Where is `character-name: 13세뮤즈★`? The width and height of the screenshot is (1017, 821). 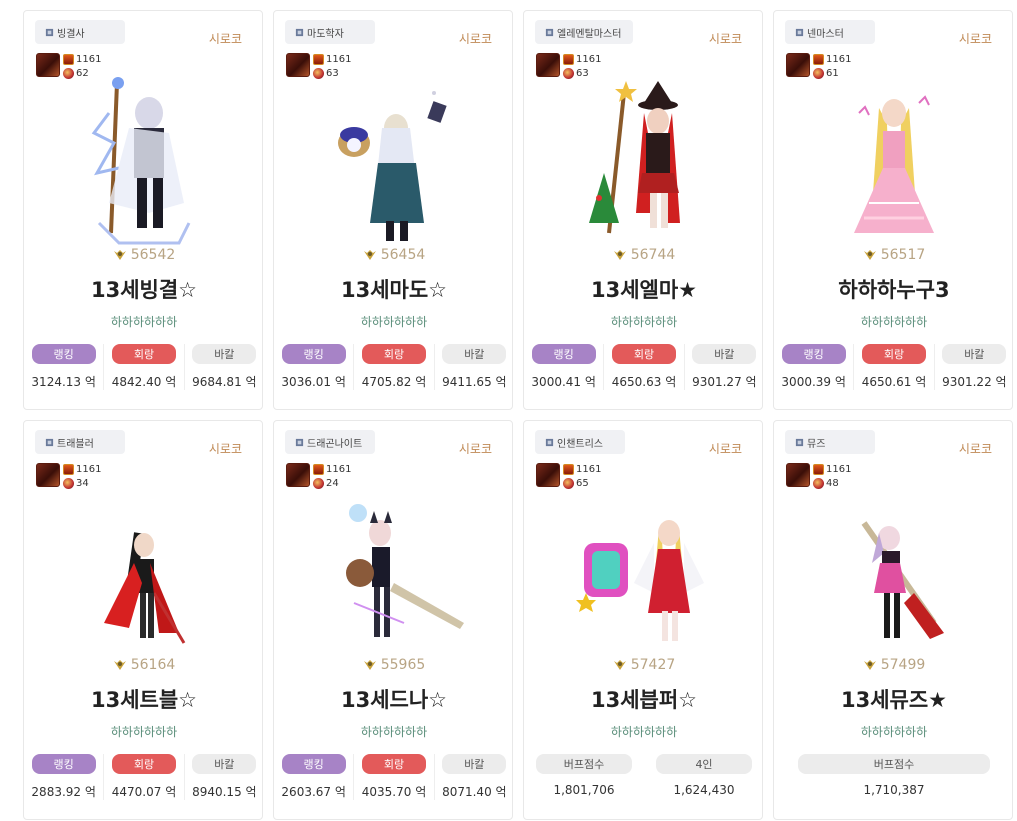 character-name: 13세뮤즈★ is located at coordinates (894, 699).